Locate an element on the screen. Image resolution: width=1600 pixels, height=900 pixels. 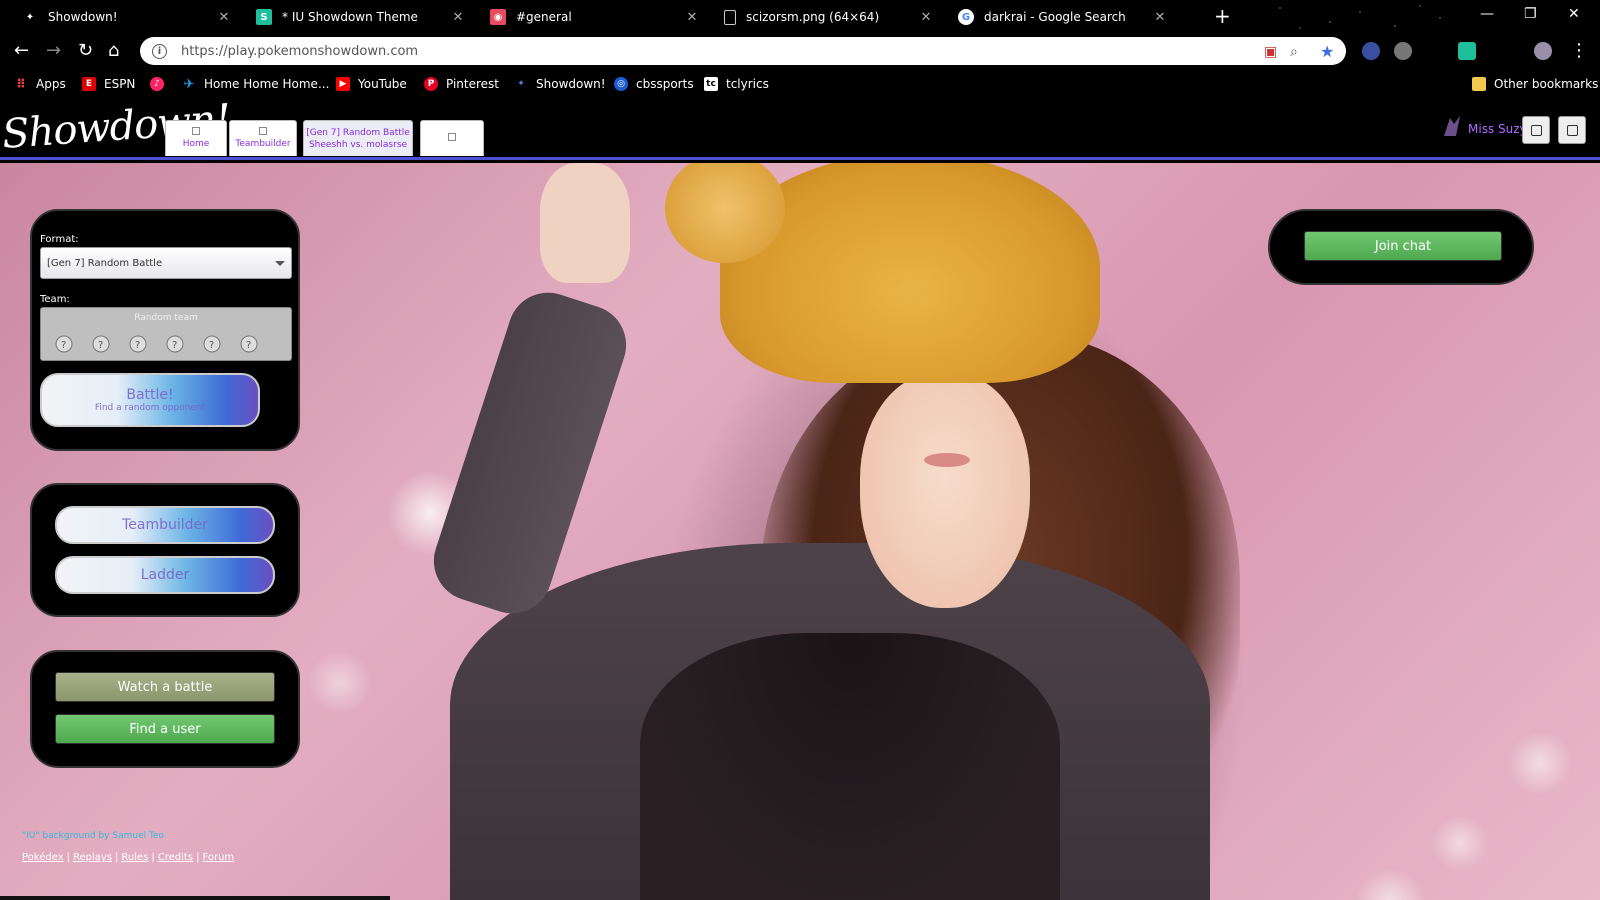
tab-home: Home is located at coordinates (196, 138).